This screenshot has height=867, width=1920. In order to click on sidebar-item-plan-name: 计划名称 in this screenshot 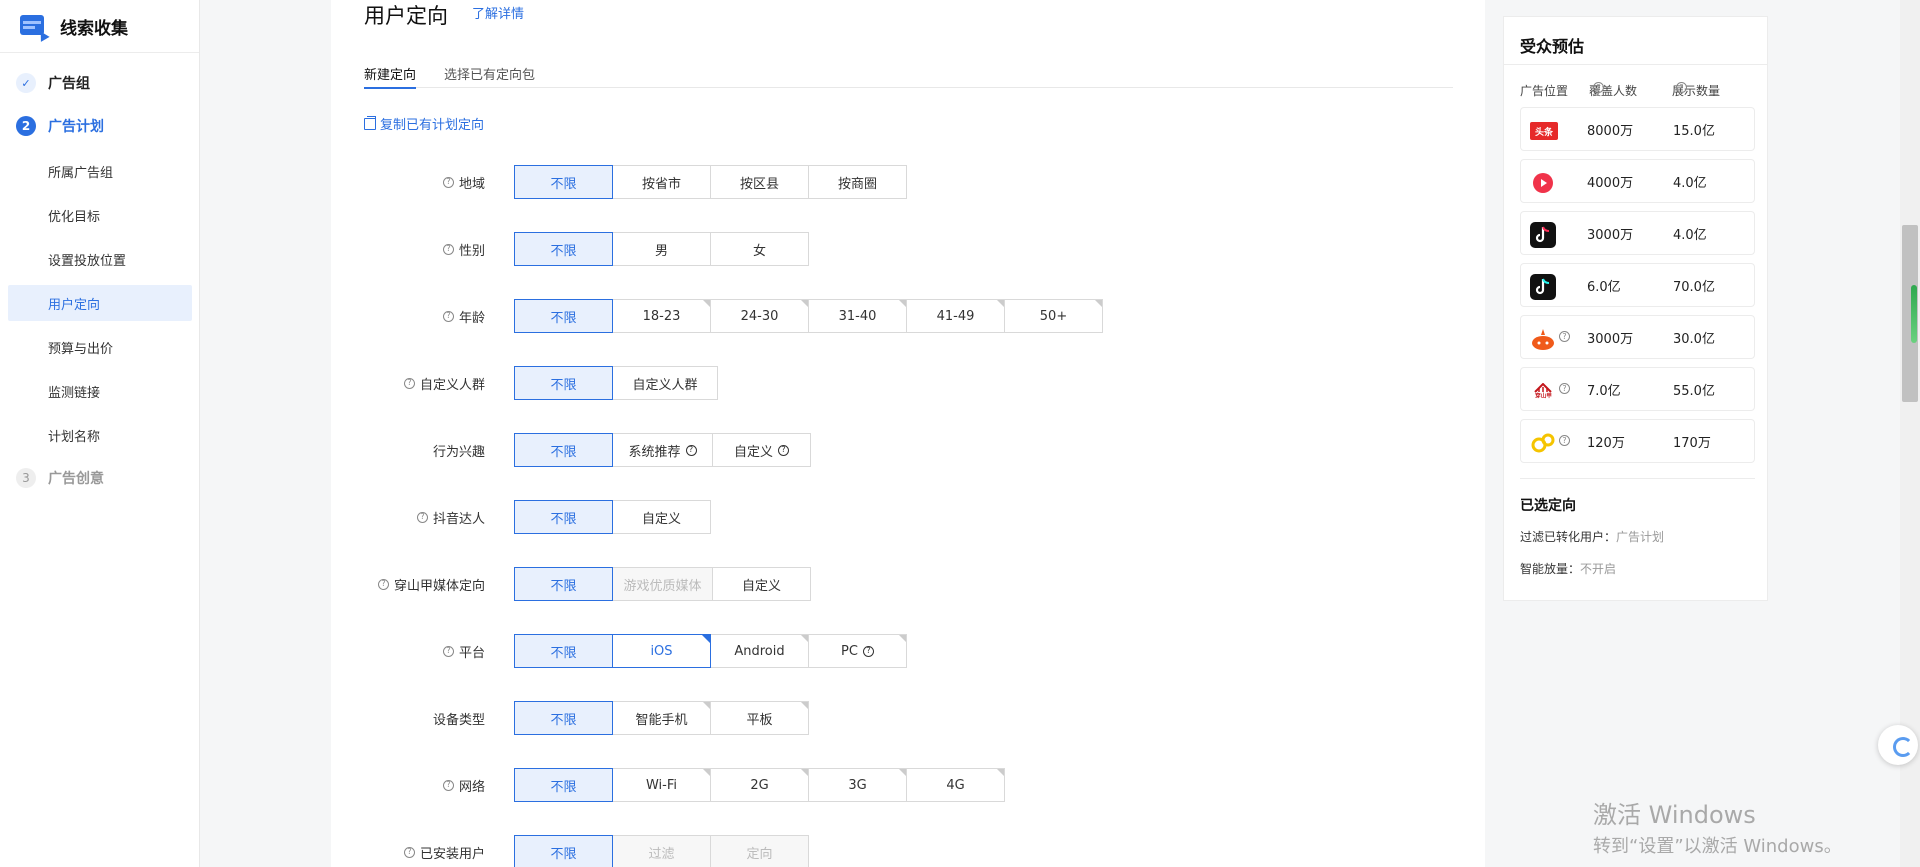, I will do `click(100, 435)`.